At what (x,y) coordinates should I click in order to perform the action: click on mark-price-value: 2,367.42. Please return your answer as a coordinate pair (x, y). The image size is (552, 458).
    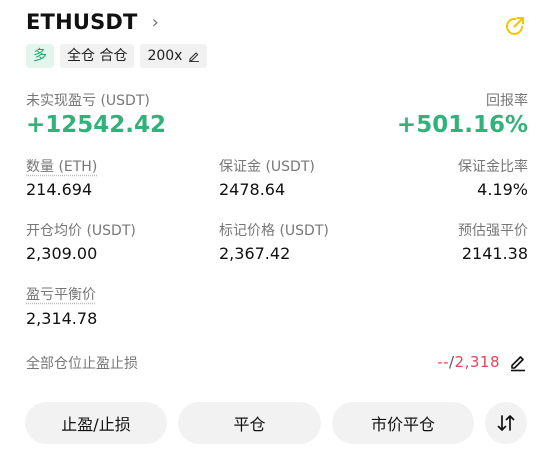
    Looking at the image, I should click on (255, 253).